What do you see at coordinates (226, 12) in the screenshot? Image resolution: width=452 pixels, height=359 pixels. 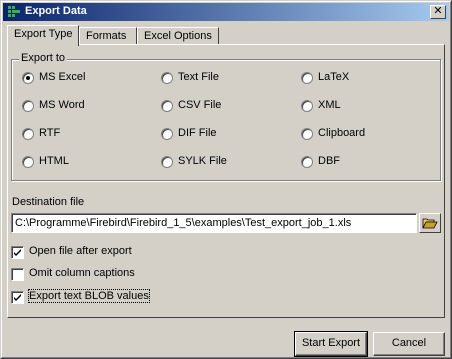 I see `title-bar: Export Data ✕` at bounding box center [226, 12].